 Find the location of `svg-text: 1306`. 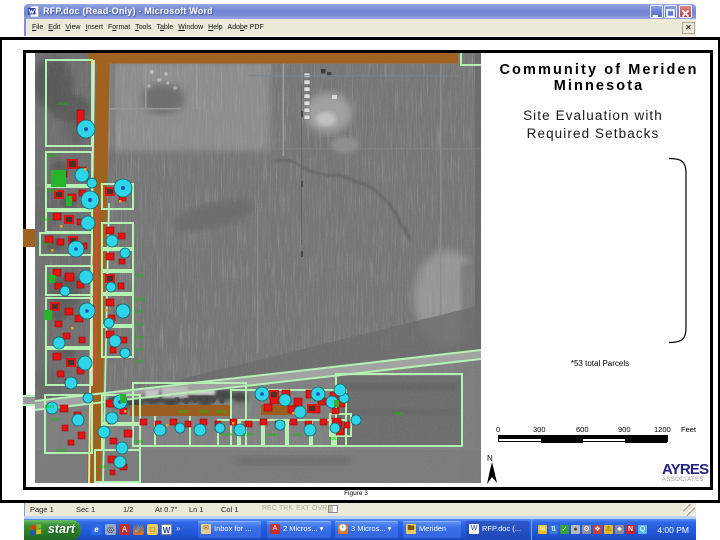

svg-text: 1306 is located at coordinates (61, 450).